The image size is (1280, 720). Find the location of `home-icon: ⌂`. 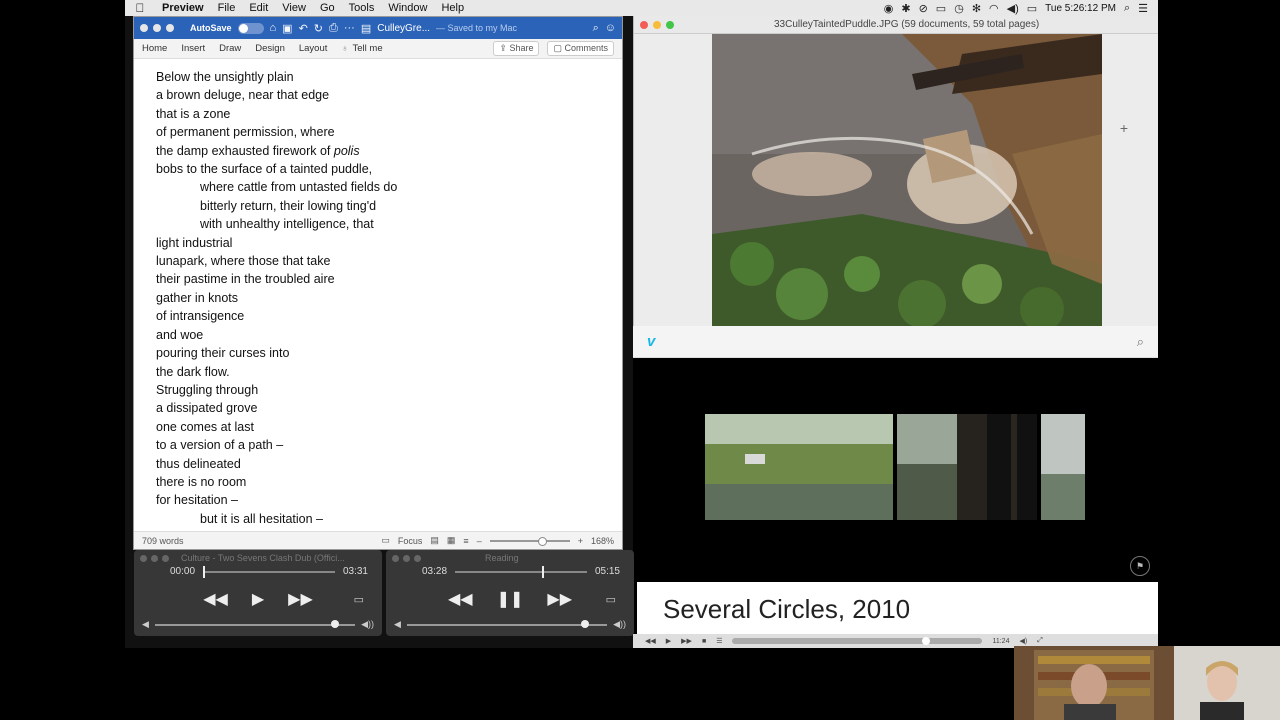

home-icon: ⌂ is located at coordinates (273, 28).